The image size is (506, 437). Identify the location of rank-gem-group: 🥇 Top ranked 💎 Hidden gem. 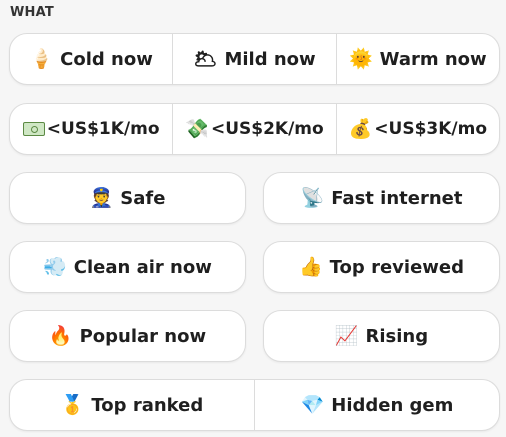
(254, 405).